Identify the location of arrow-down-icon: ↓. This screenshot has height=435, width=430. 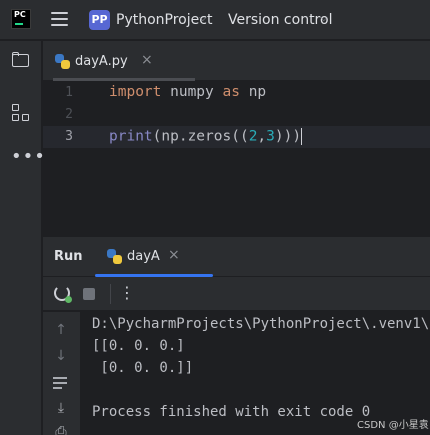
(61, 356).